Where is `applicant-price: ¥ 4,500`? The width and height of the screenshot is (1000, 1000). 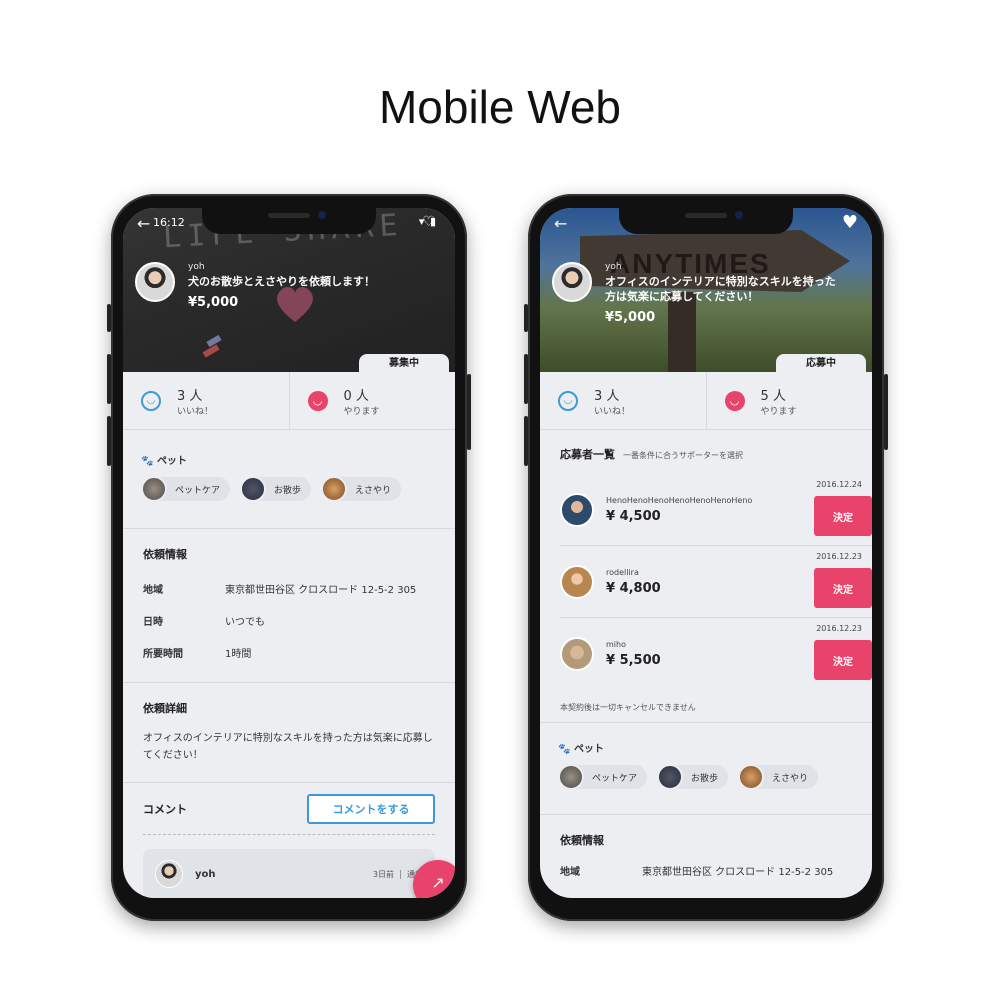
applicant-price: ¥ 4,500 is located at coordinates (633, 516).